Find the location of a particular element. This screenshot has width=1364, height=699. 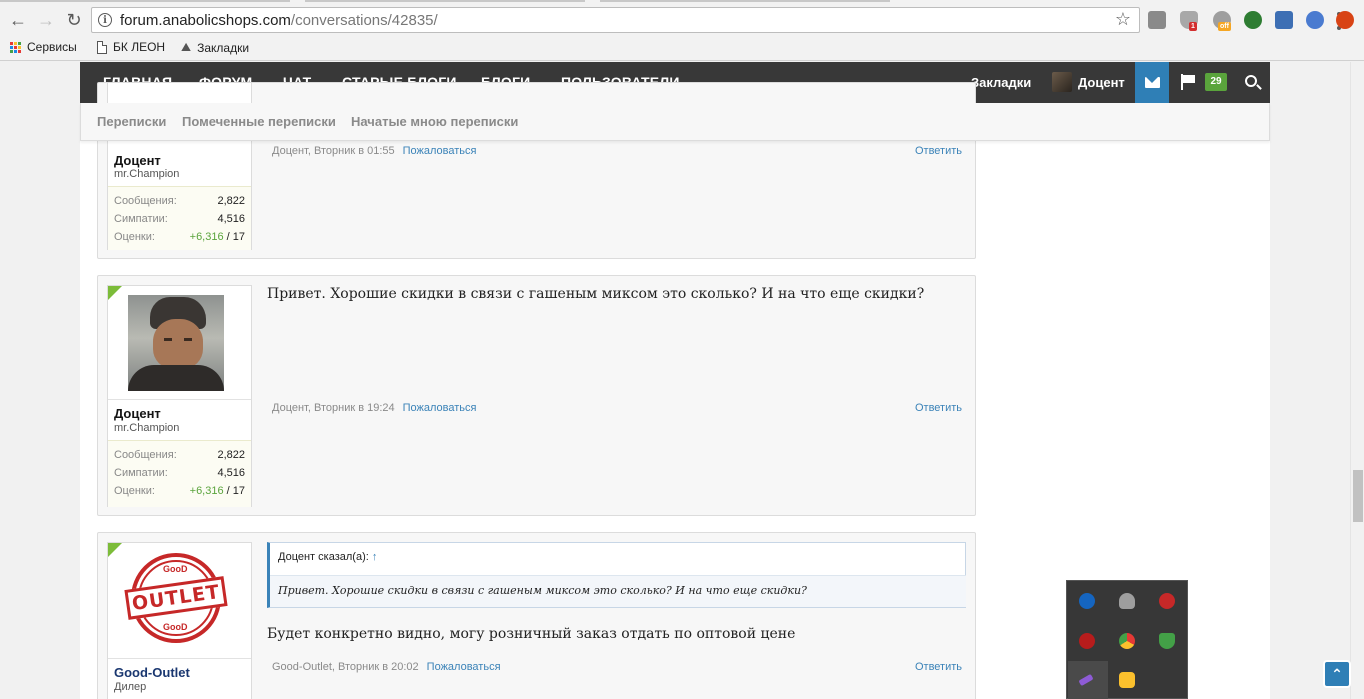

network-monitor-icon is located at coordinates (1167, 601).